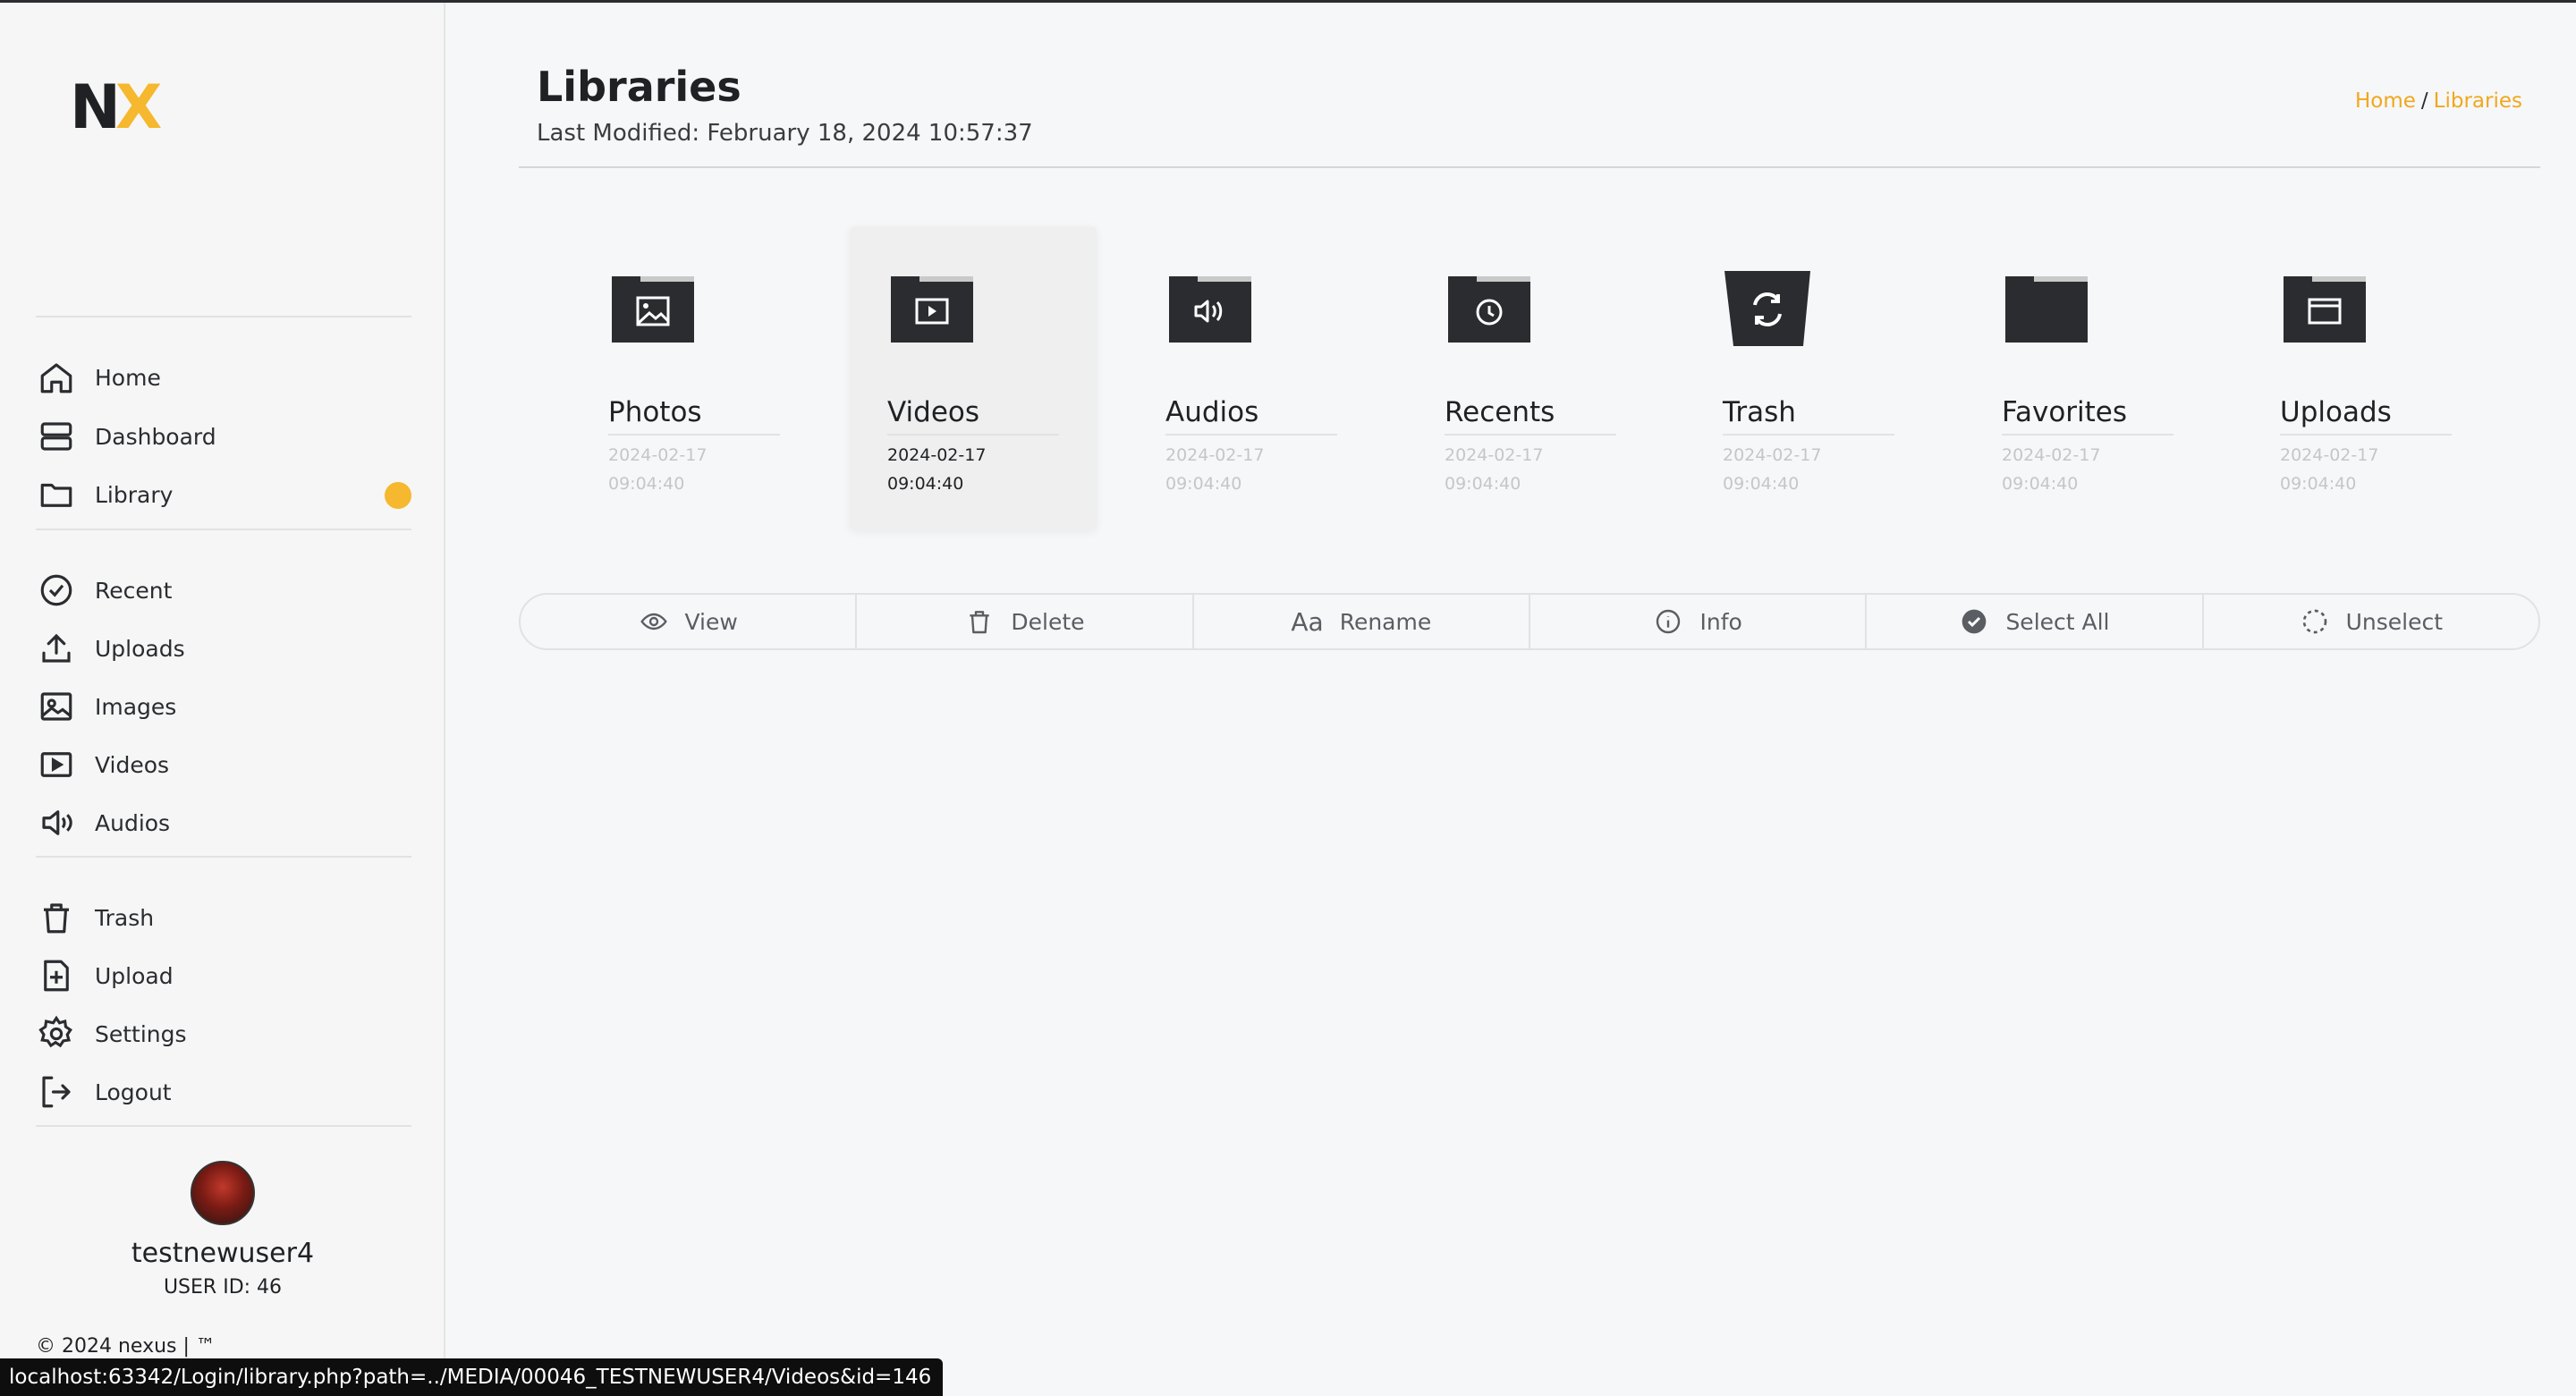 This screenshot has height=1396, width=2576. Describe the element at coordinates (1699, 621) in the screenshot. I see `info-button: Info` at that location.